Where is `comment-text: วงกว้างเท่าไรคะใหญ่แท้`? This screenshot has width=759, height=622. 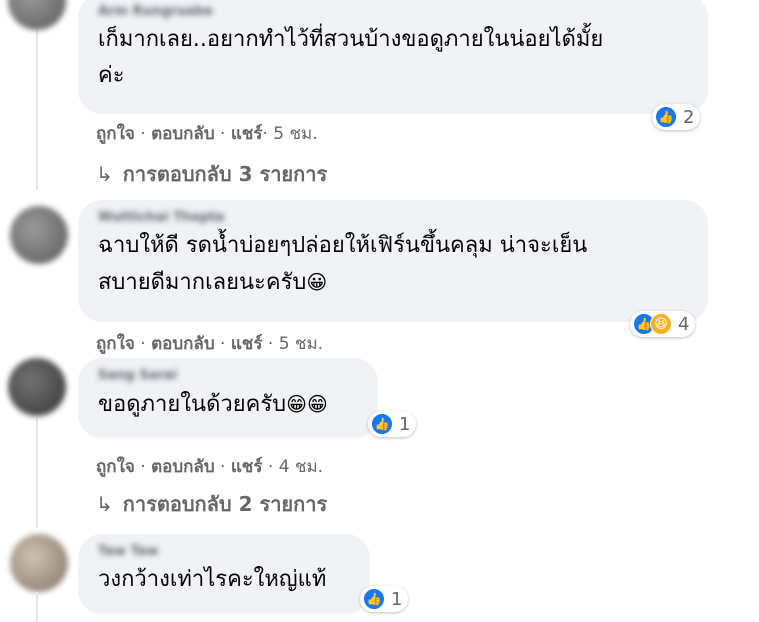 comment-text: วงกว้างเท่าไรคะใหญ่แท้ is located at coordinates (212, 579).